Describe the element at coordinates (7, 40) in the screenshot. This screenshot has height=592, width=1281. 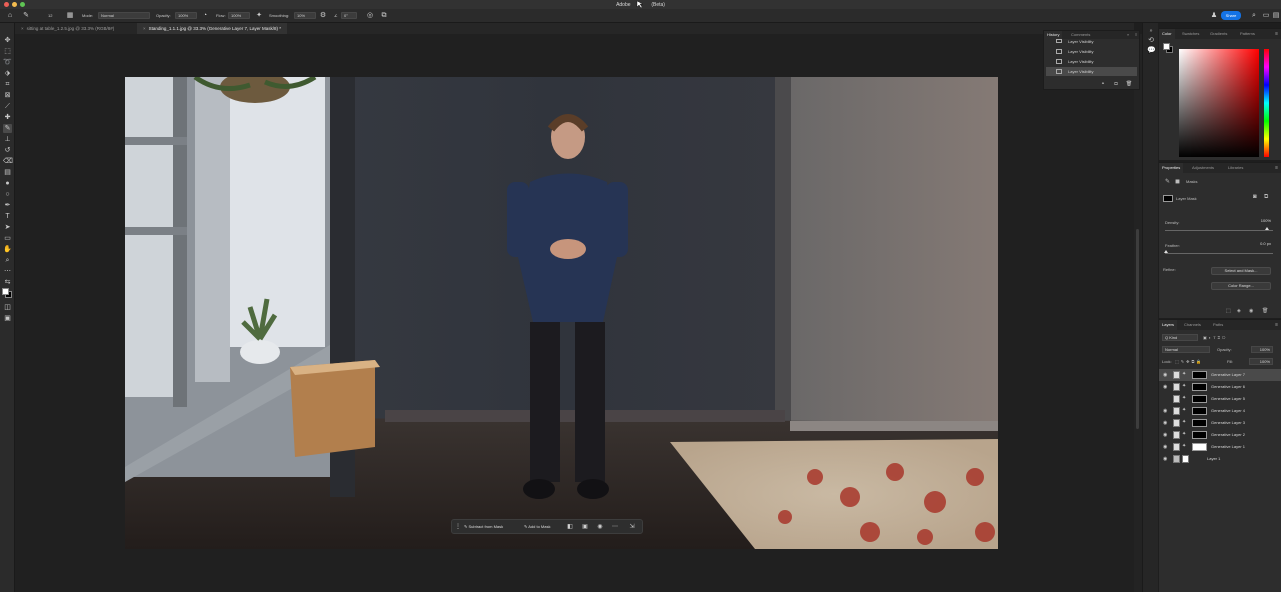
I see `move-tool-icon: ✥` at that location.